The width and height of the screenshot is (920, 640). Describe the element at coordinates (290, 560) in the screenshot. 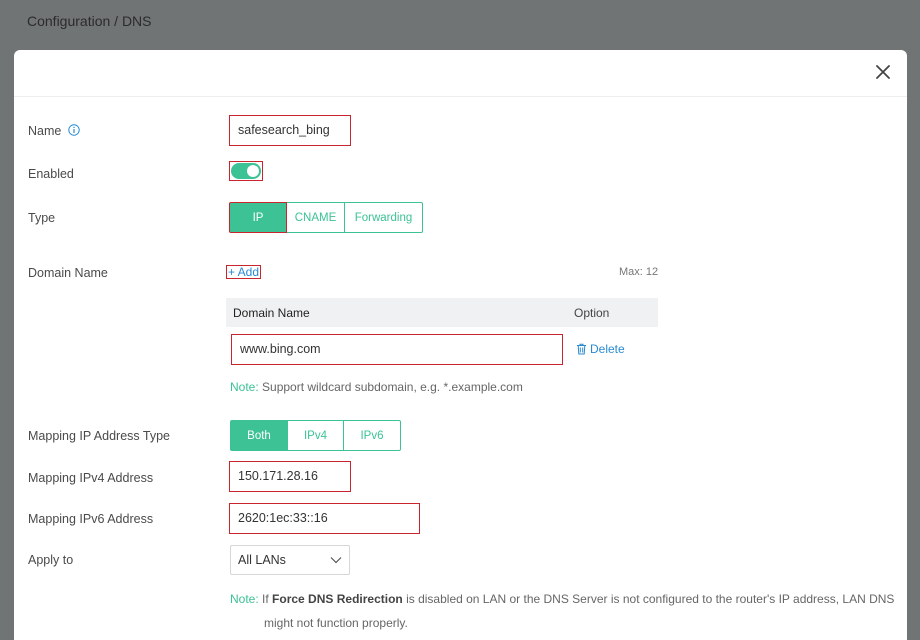

I see `apply-to-select: All LANs` at that location.